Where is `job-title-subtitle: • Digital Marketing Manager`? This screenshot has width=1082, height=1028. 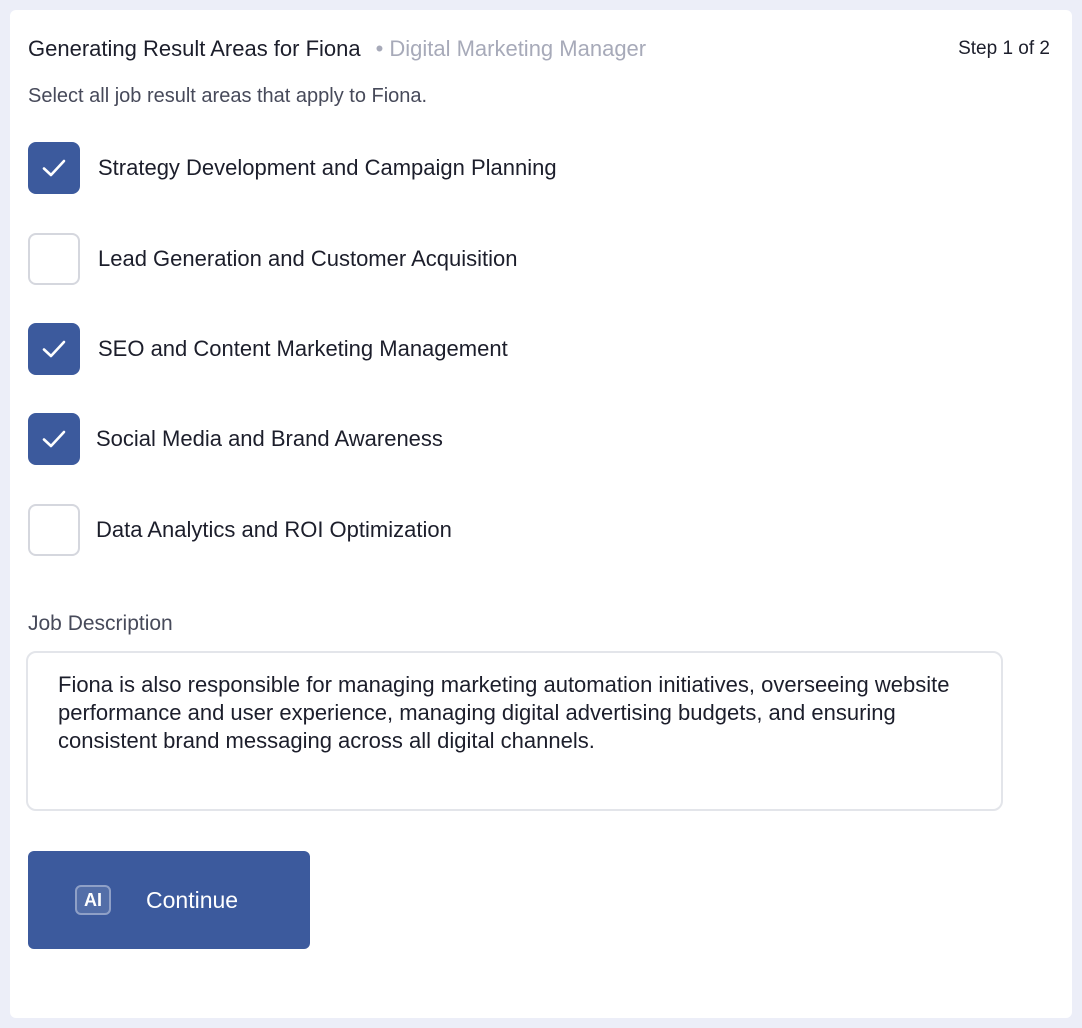
job-title-subtitle: • Digital Marketing Manager is located at coordinates (511, 49).